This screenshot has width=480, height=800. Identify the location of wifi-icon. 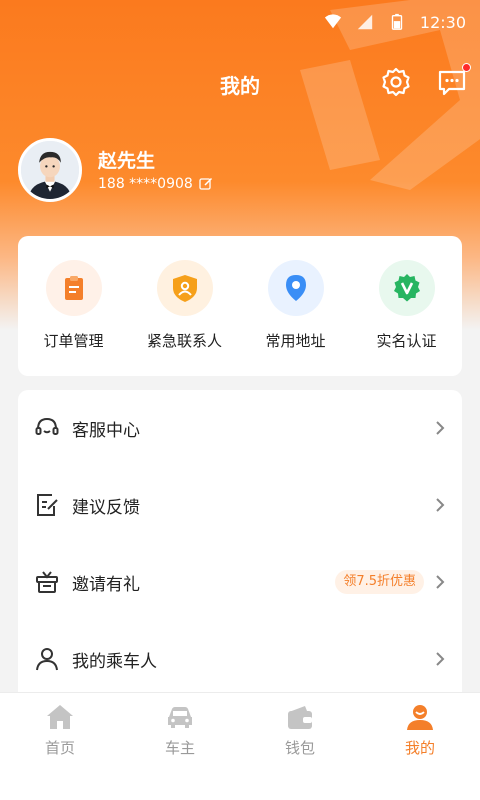
(332, 21).